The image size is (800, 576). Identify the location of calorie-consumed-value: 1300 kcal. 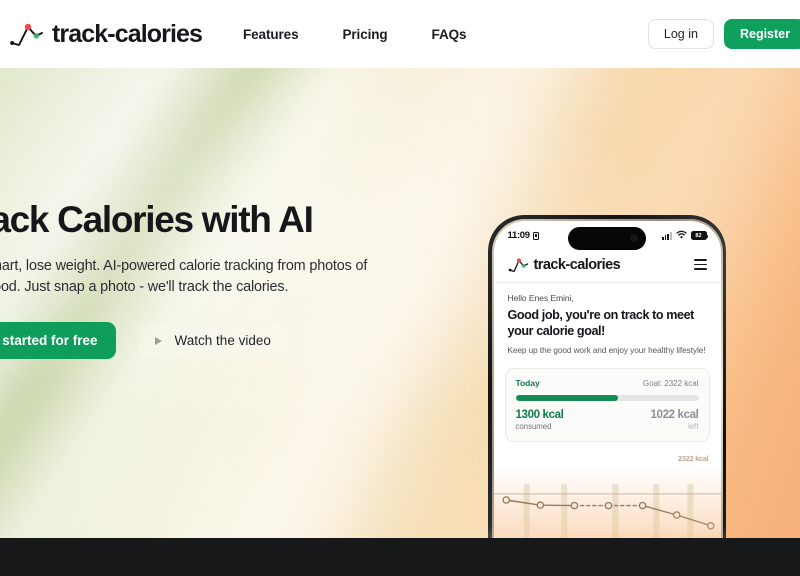
(539, 415).